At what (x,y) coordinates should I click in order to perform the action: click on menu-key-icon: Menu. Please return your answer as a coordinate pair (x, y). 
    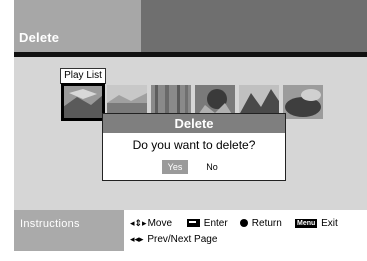
    Looking at the image, I should click on (306, 223).